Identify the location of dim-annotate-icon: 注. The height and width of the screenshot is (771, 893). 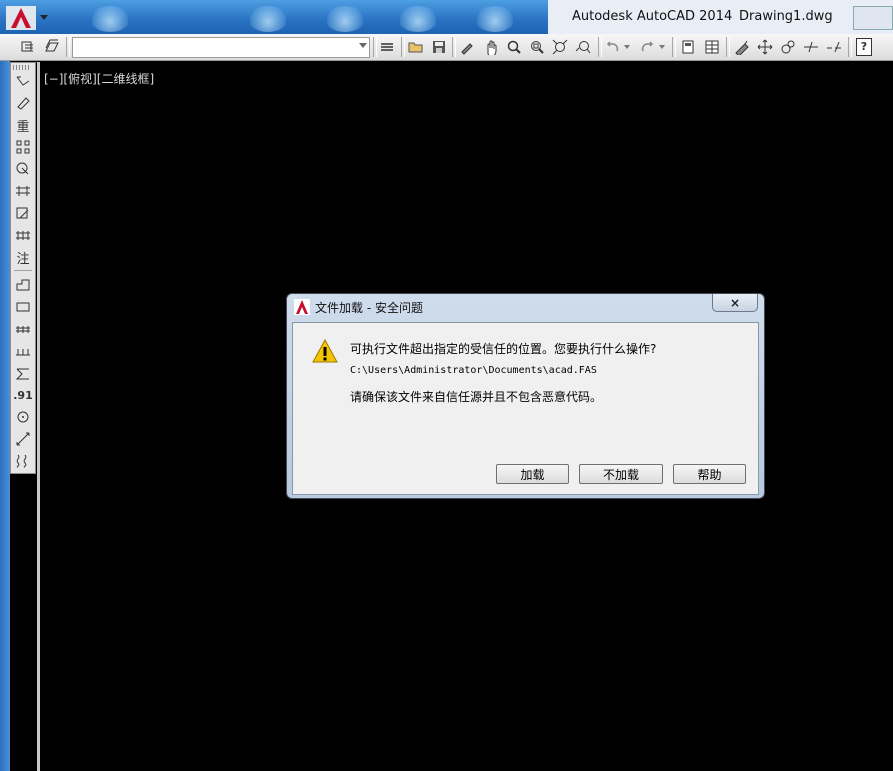
(23, 257).